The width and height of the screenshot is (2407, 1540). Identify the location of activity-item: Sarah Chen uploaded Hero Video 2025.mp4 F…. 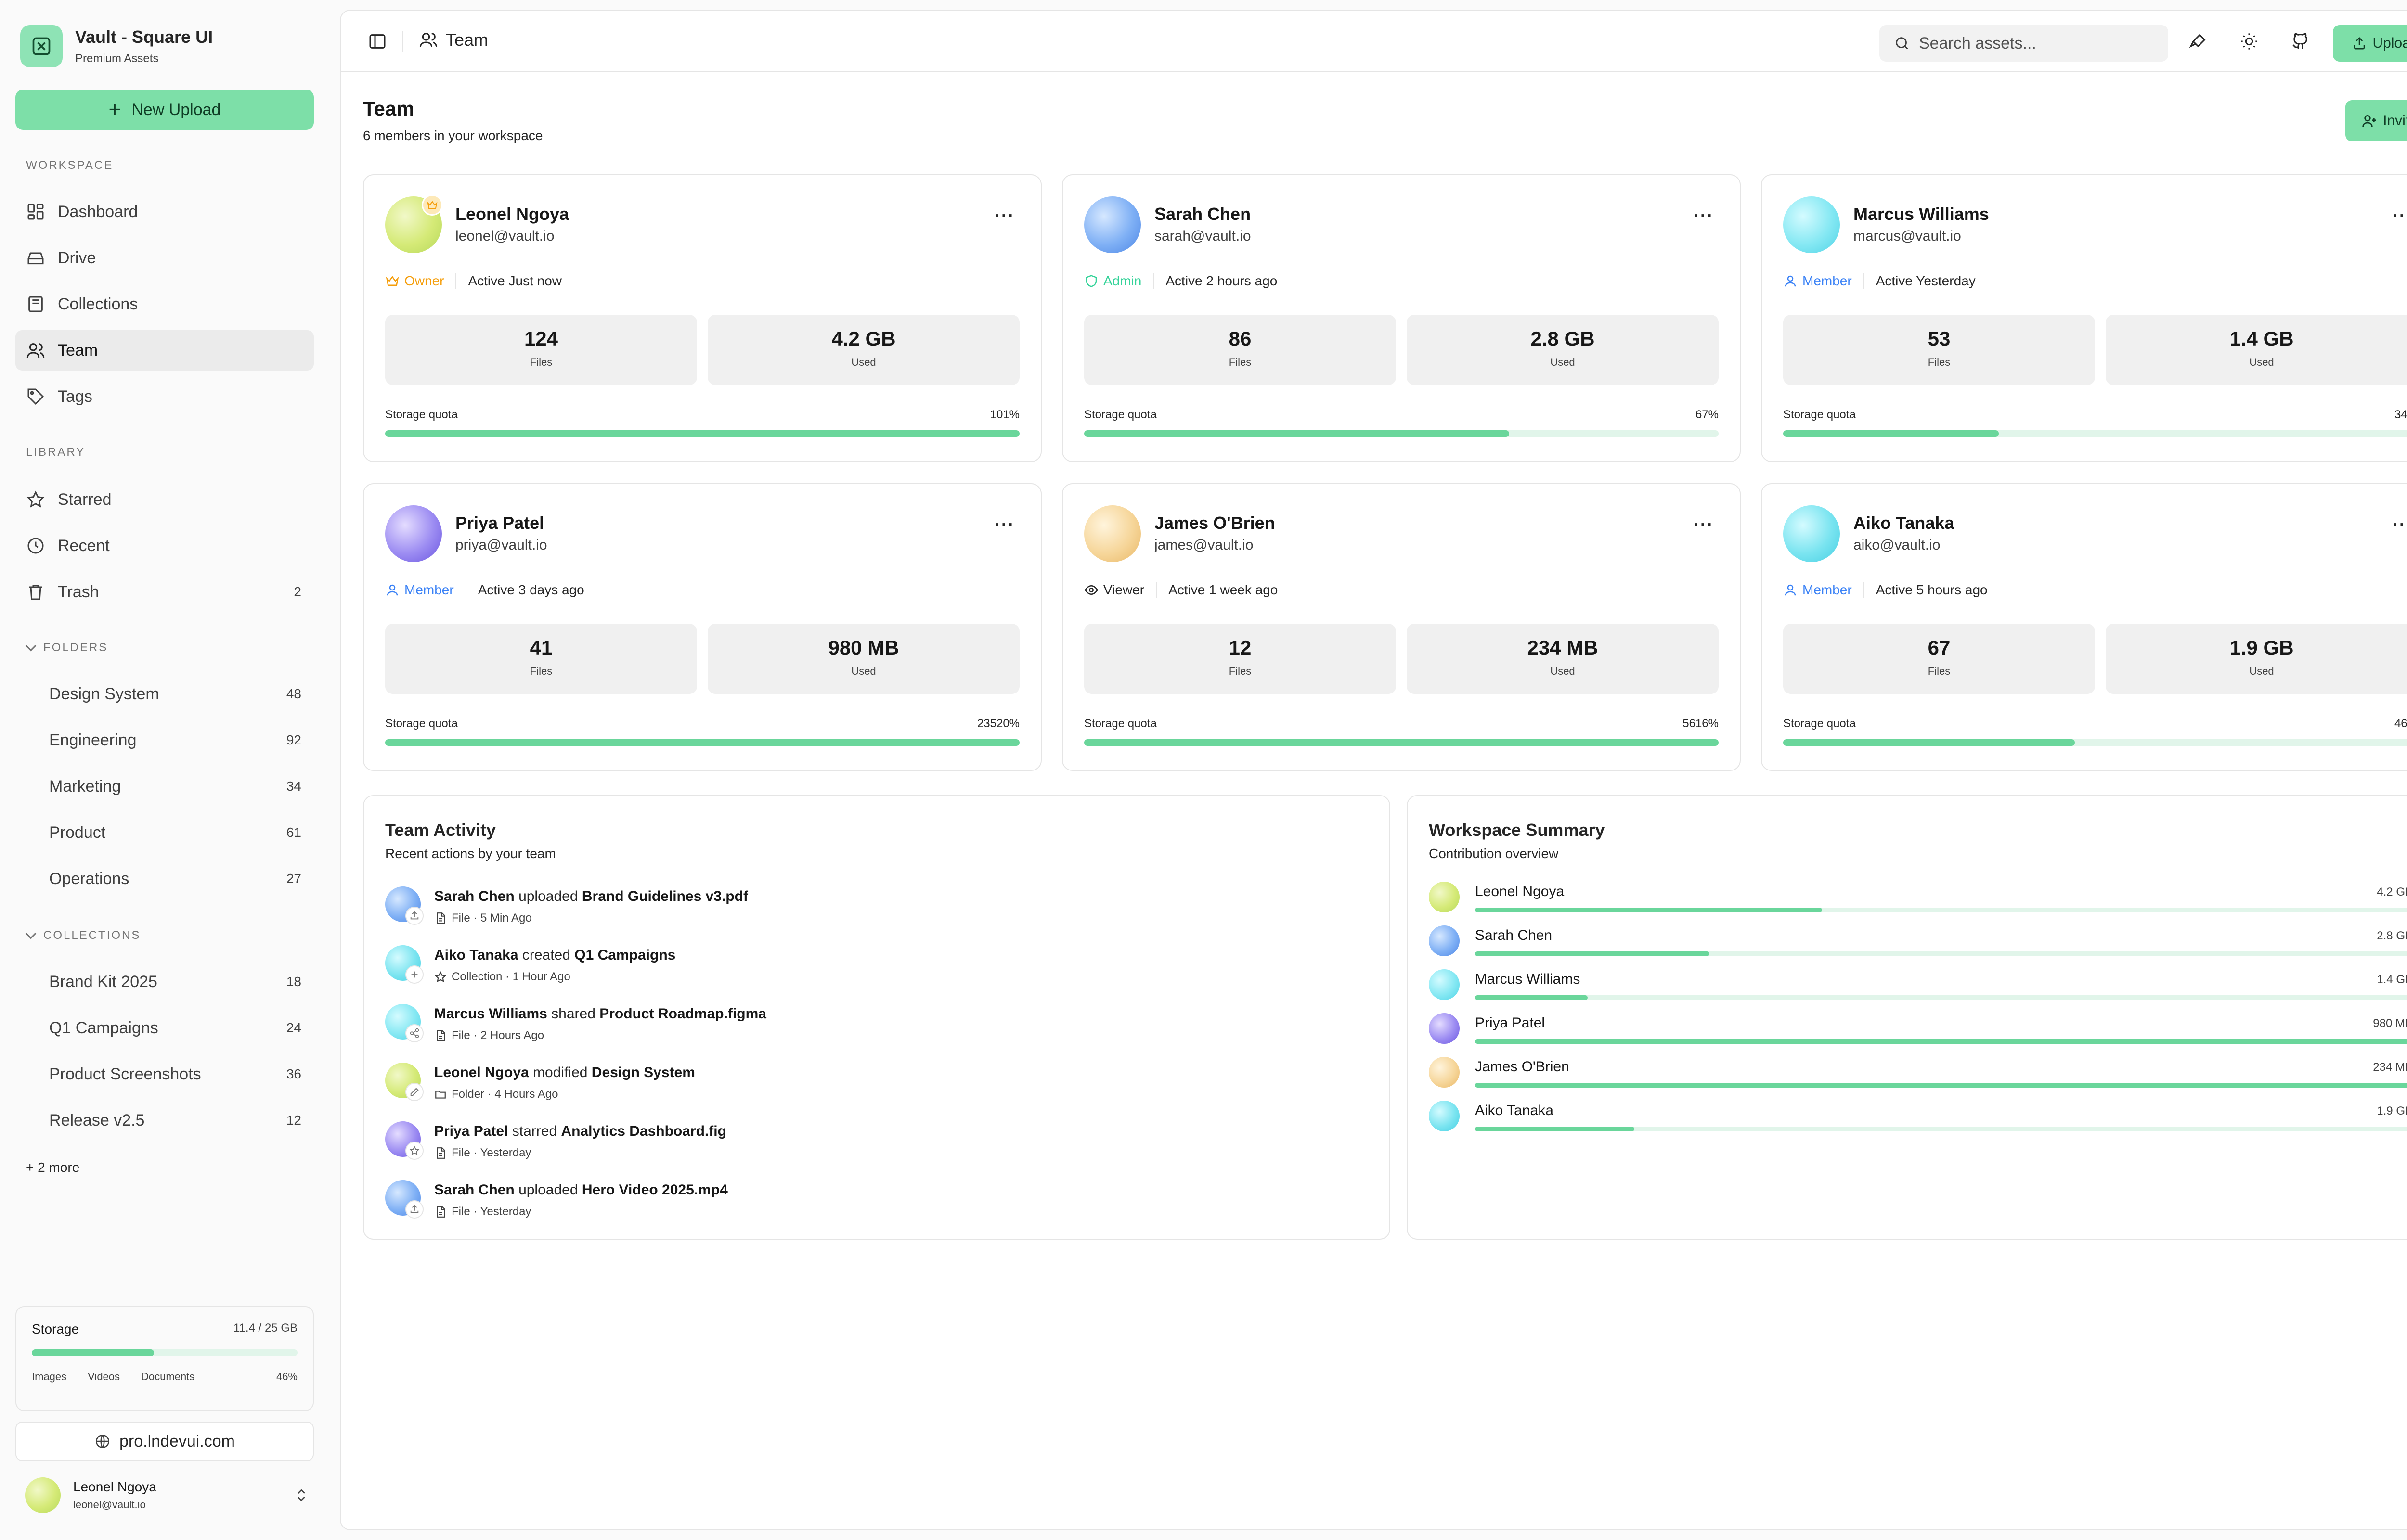
(556, 1199).